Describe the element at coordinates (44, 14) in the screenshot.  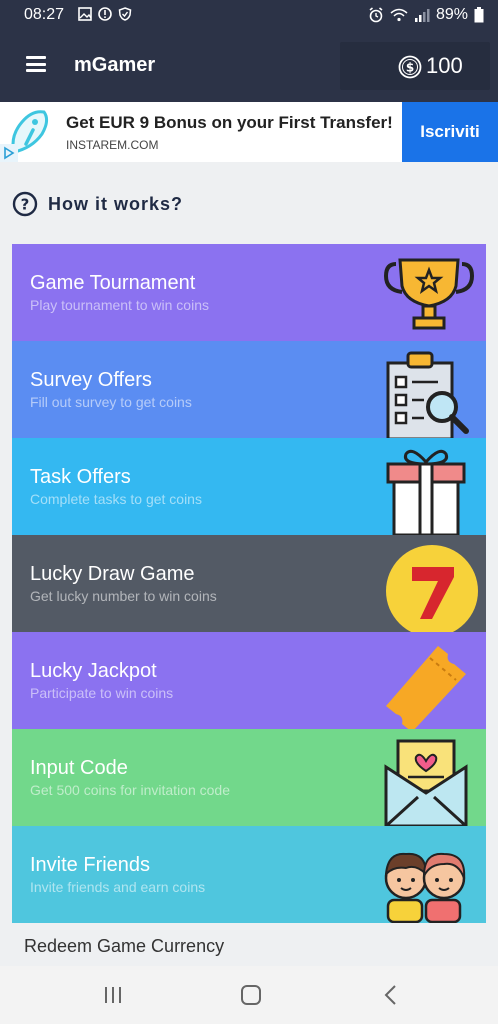
I see `status-time: 08:27` at that location.